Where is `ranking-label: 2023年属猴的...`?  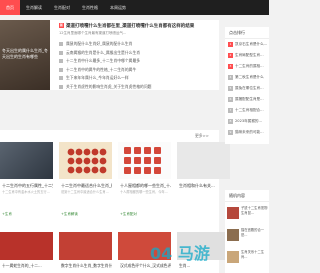 ranking-label: 2023年属猴的... is located at coordinates (248, 121).